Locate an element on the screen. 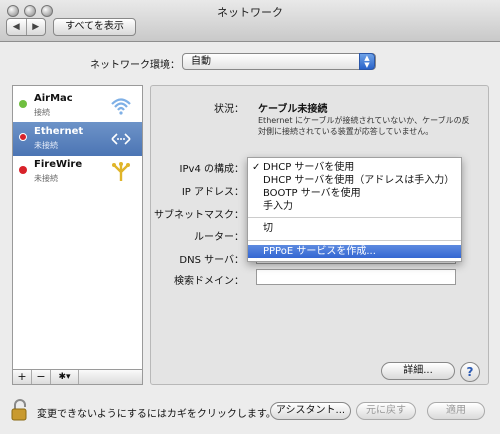 The image size is (500, 434). subnet-mask-label: サブネットマスク： is located at coordinates (199, 215).